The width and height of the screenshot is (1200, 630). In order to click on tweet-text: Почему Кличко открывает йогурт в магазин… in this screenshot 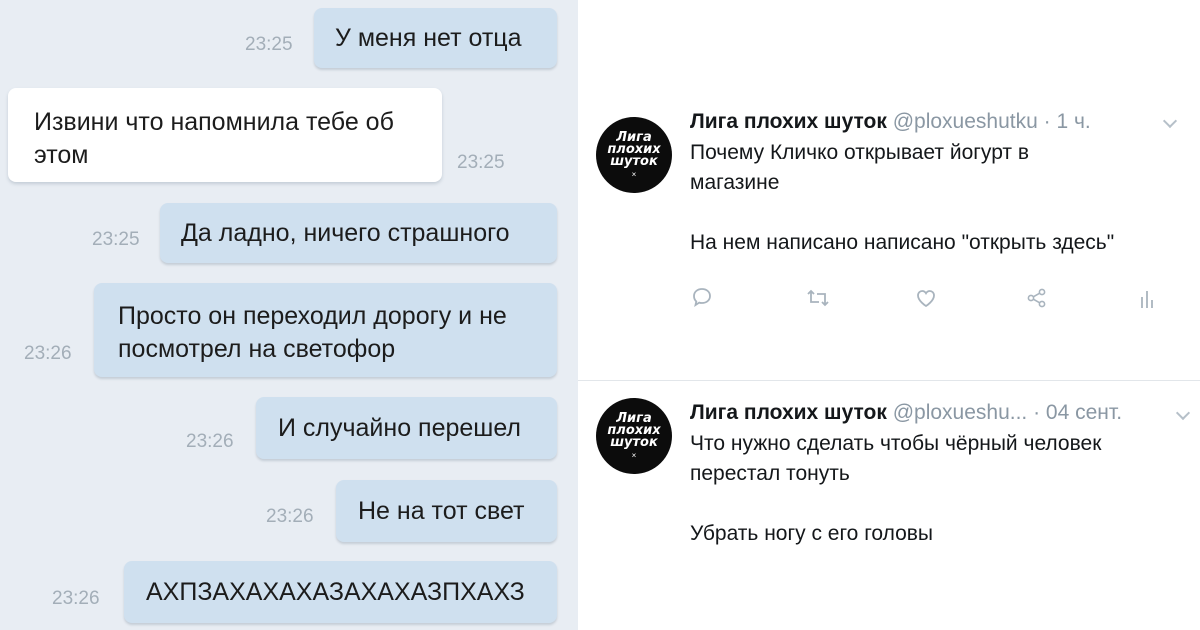, I will do `click(902, 197)`.